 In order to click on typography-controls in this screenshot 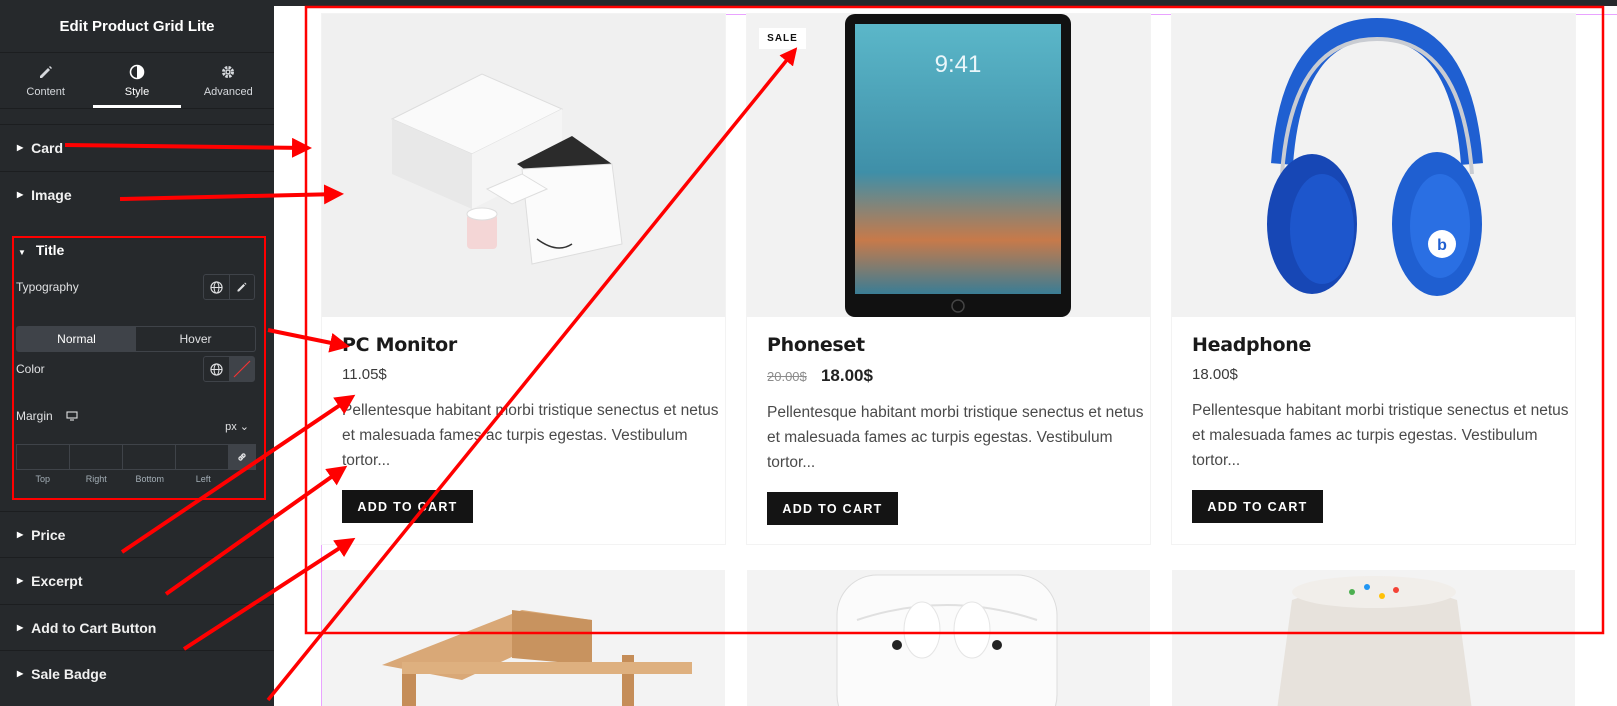, I will do `click(229, 287)`.